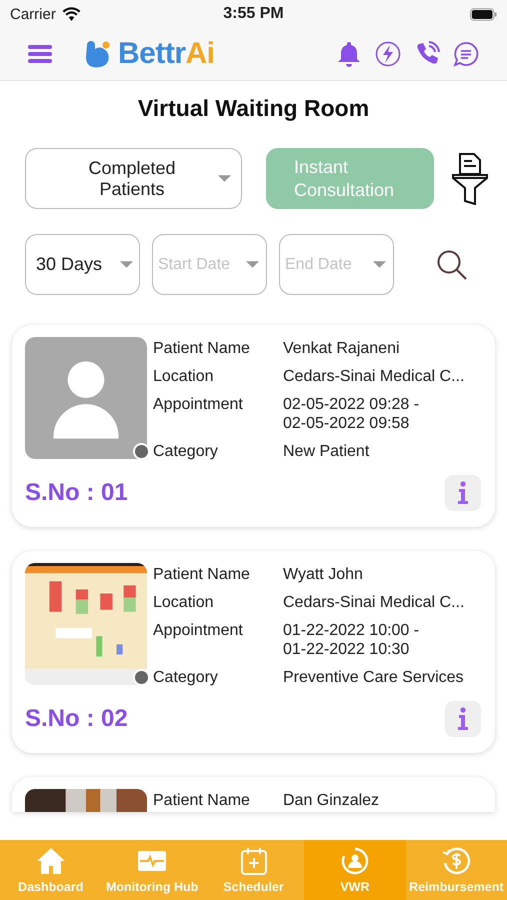 The width and height of the screenshot is (507, 900). What do you see at coordinates (470, 178) in the screenshot?
I see `filter-icon` at bounding box center [470, 178].